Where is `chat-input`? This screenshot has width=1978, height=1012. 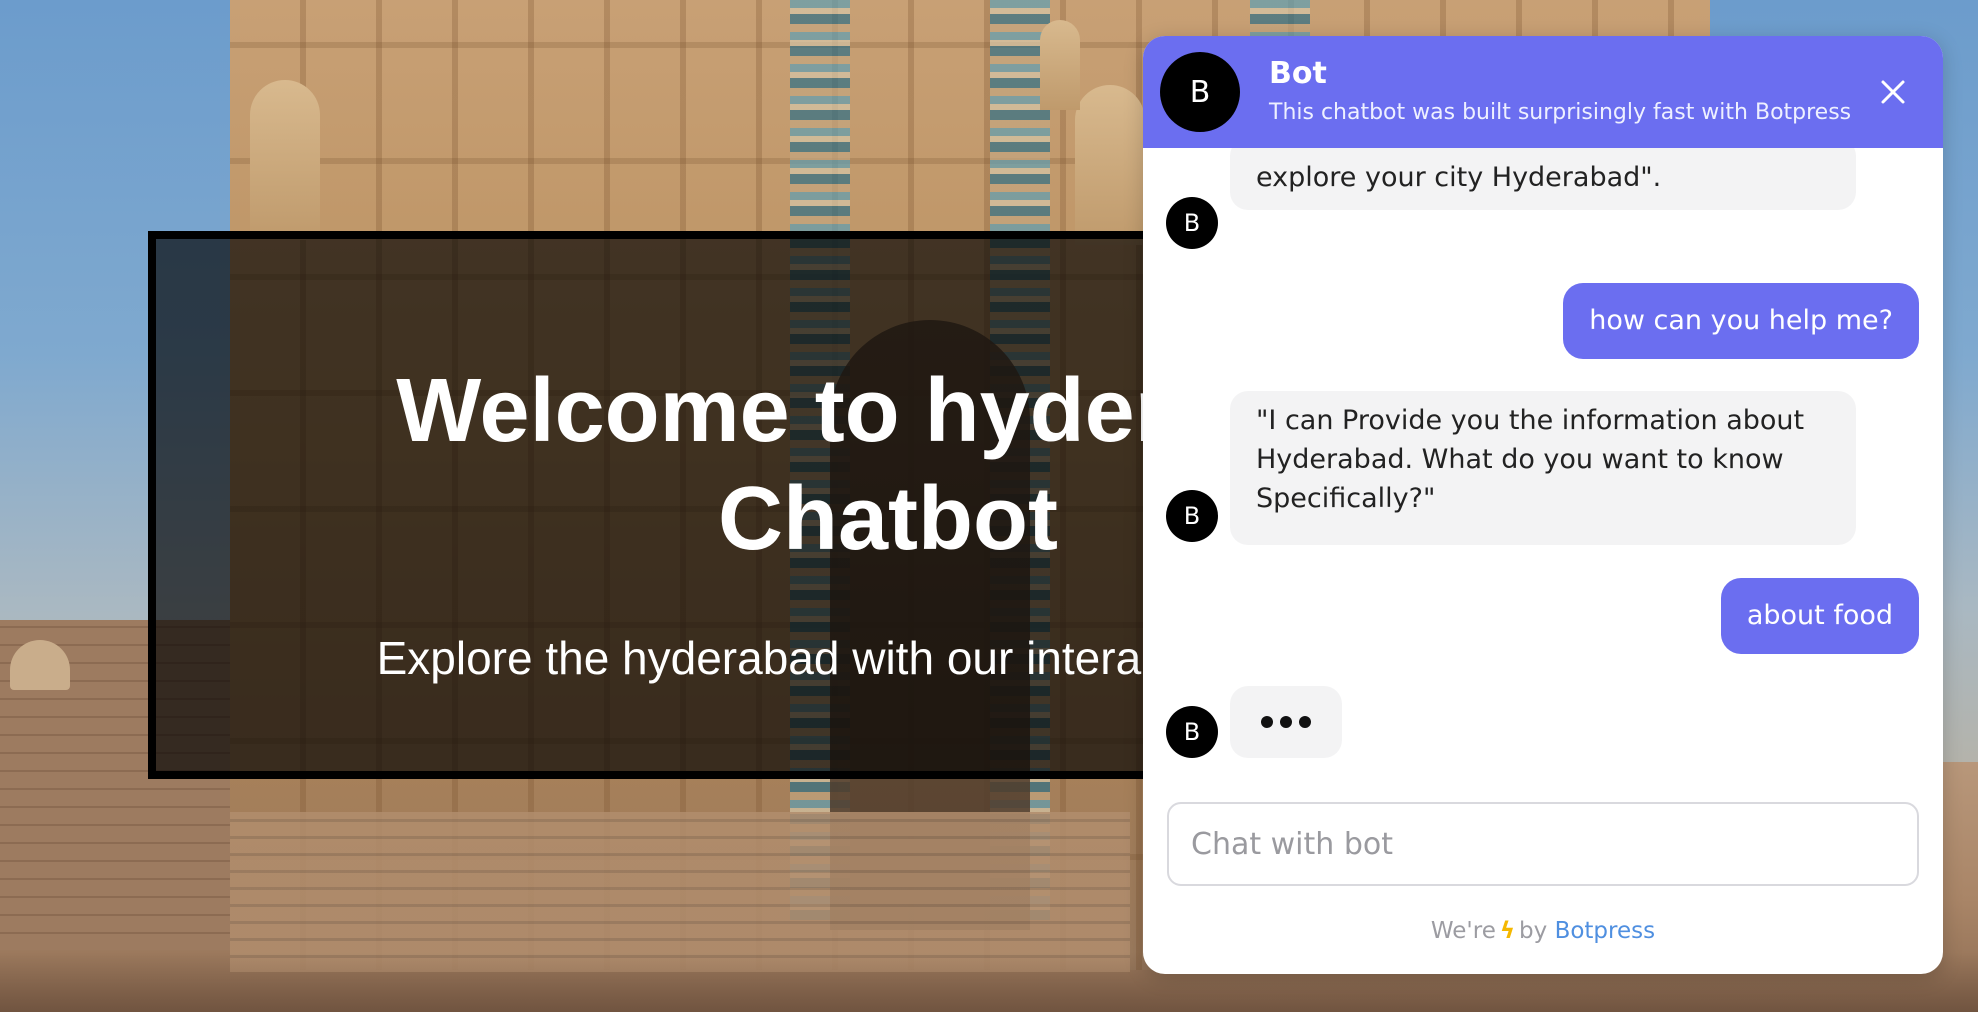 chat-input is located at coordinates (1543, 844).